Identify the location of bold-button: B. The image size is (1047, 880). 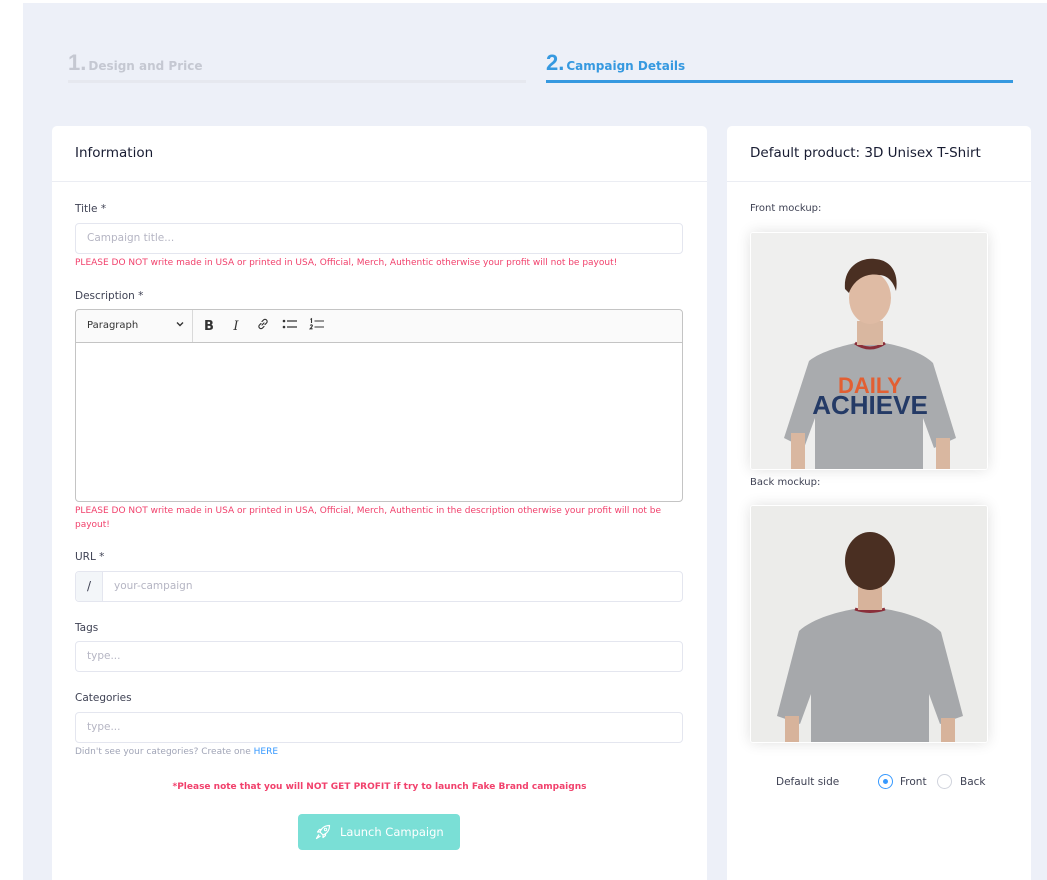
(209, 327).